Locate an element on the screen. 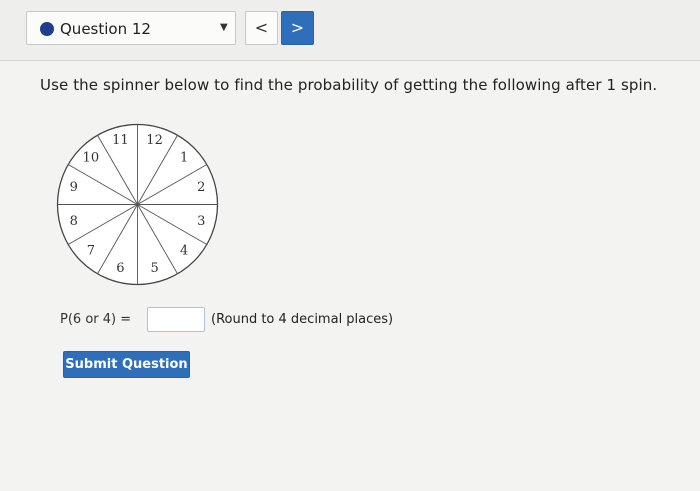 The width and height of the screenshot is (700, 491). spinner-number-2: 2 is located at coordinates (201, 187).